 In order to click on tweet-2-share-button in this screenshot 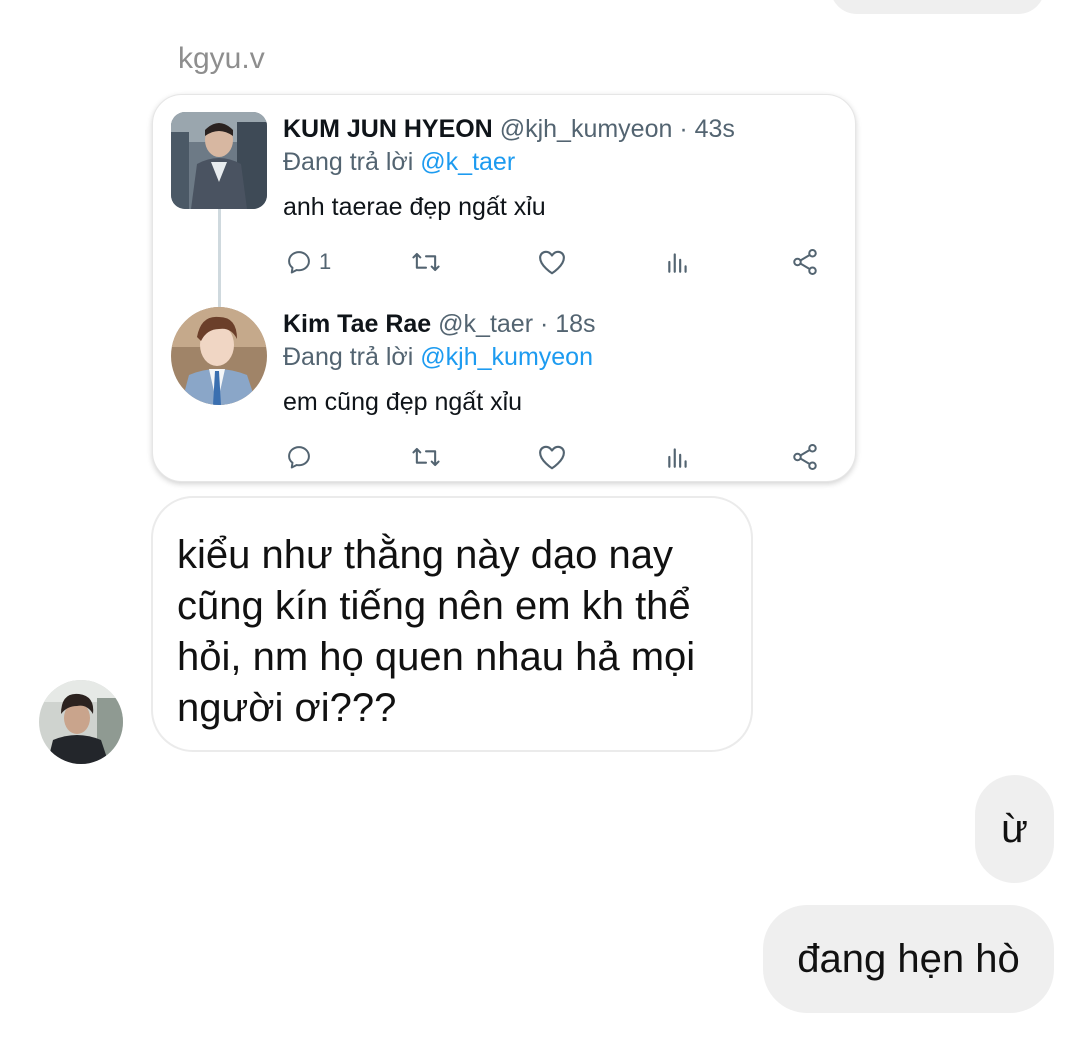, I will do `click(805, 457)`.